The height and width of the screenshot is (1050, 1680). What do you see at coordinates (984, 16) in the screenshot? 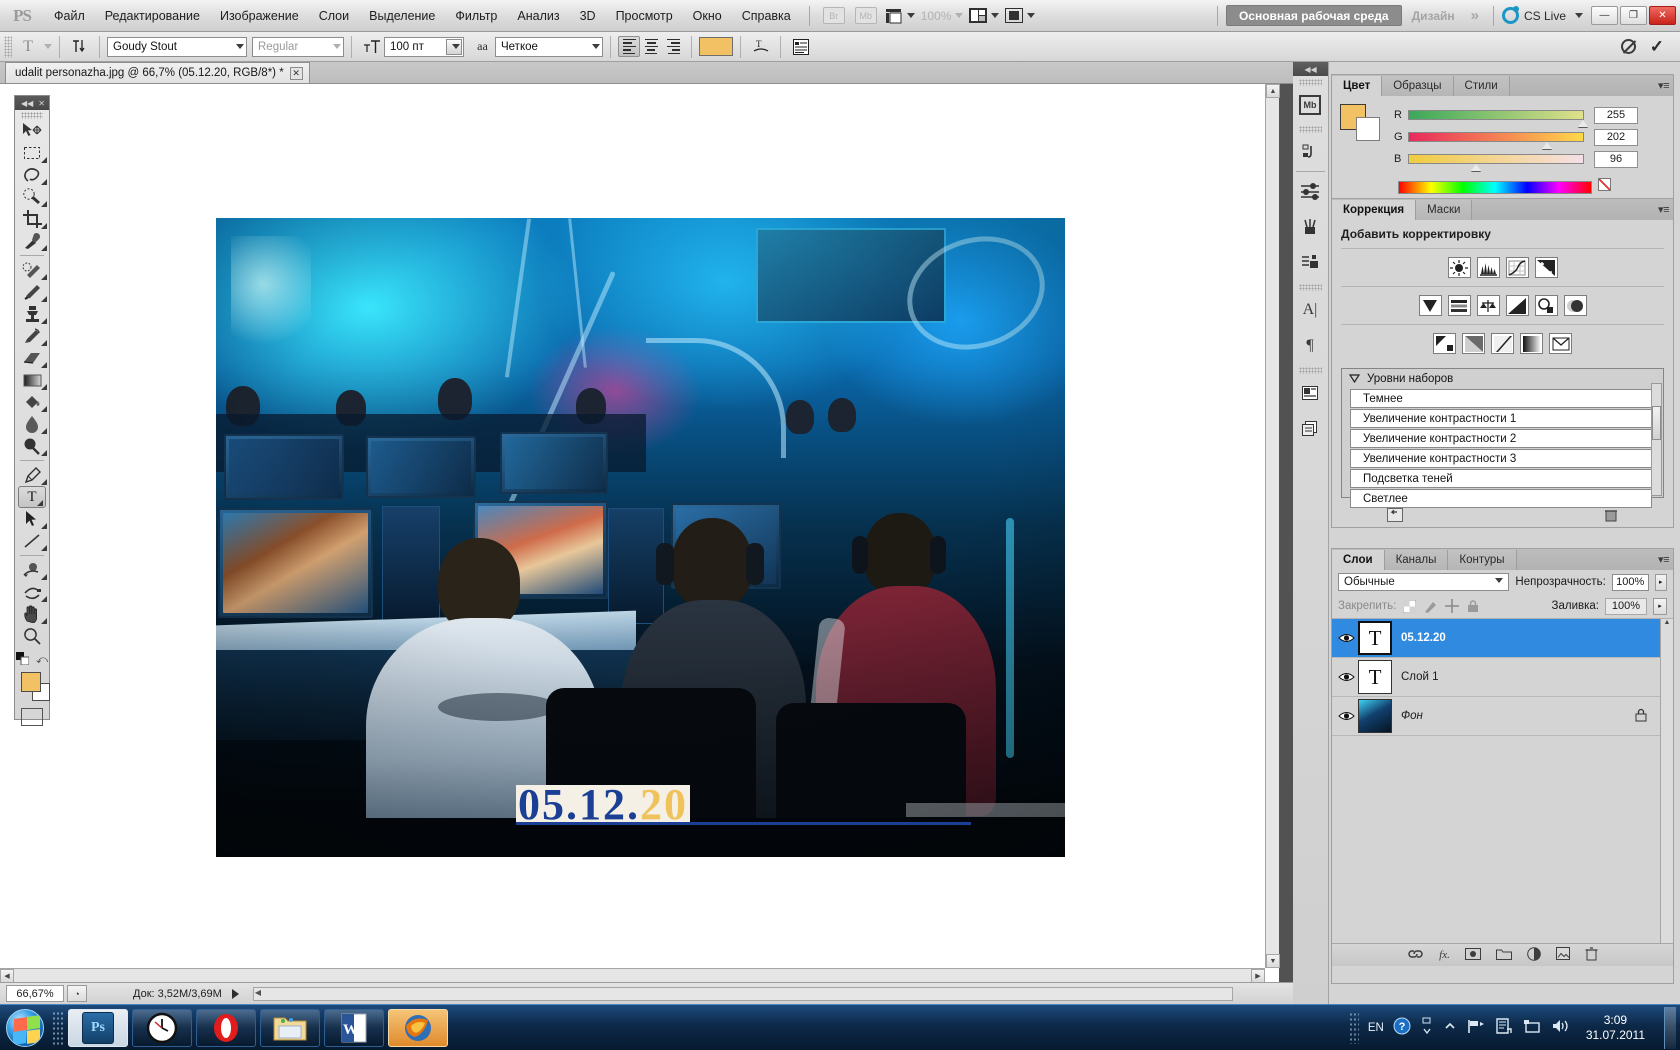
I see `arrange-documents-button` at bounding box center [984, 16].